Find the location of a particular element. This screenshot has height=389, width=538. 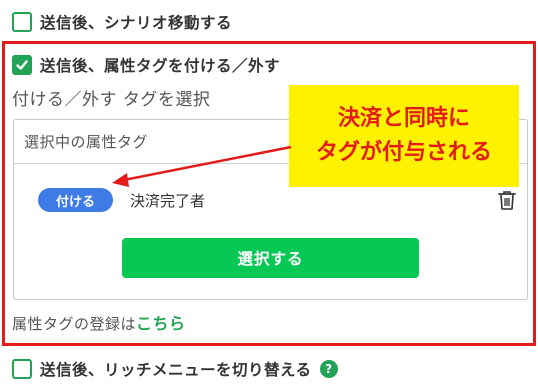

check-icon is located at coordinates (22, 65).